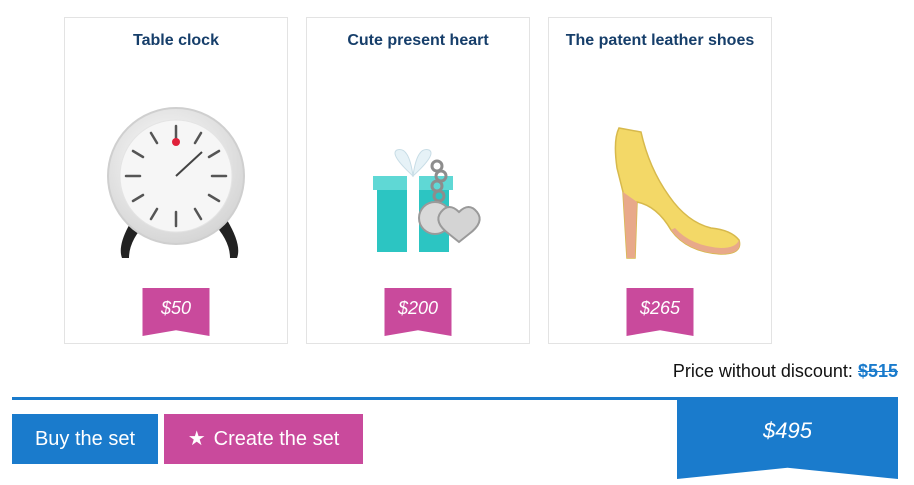 This screenshot has height=485, width=914. I want to click on price-tag: $50, so click(176, 312).